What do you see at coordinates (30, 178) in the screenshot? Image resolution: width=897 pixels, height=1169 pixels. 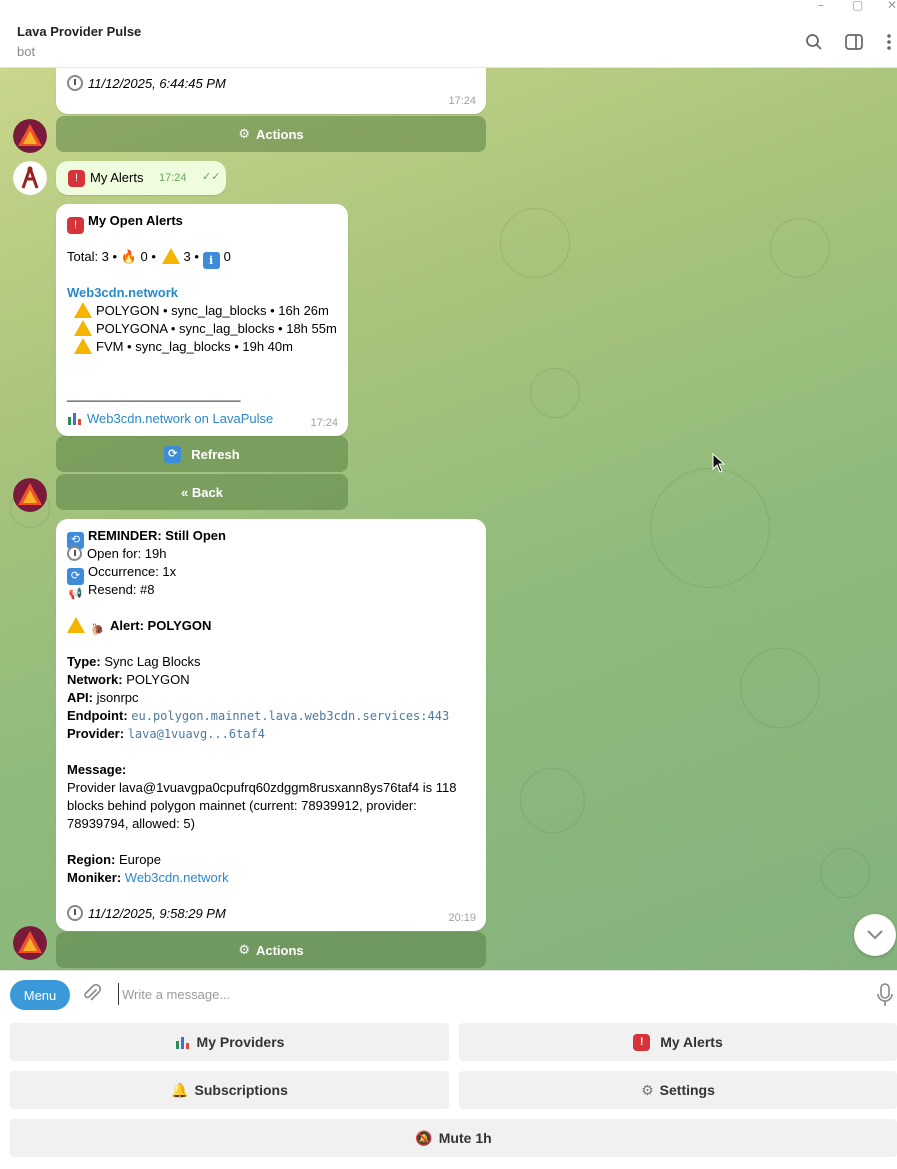 I see `user-avatar` at bounding box center [30, 178].